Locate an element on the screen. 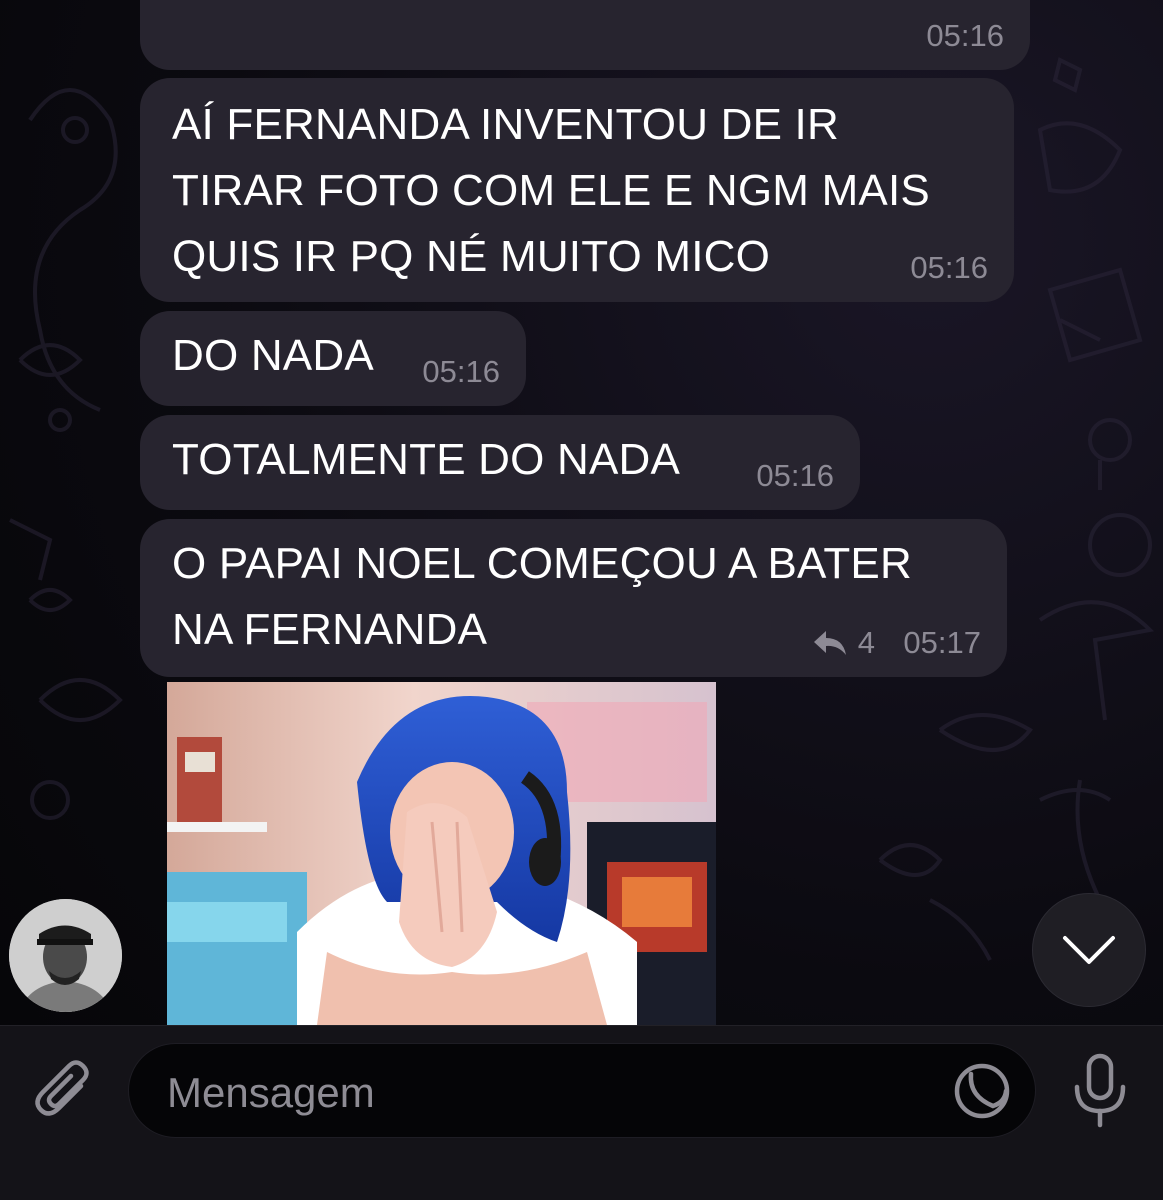 Image resolution: width=1163 pixels, height=1200 pixels. avatar-photo is located at coordinates (65, 955).